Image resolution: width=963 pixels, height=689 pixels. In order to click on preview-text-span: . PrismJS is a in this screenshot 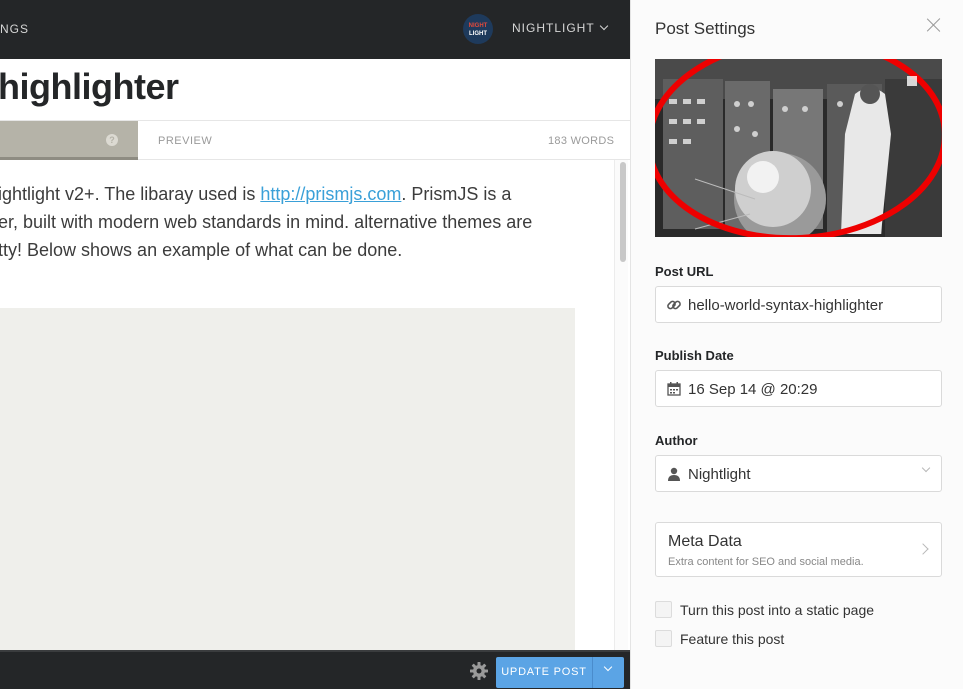, I will do `click(456, 194)`.